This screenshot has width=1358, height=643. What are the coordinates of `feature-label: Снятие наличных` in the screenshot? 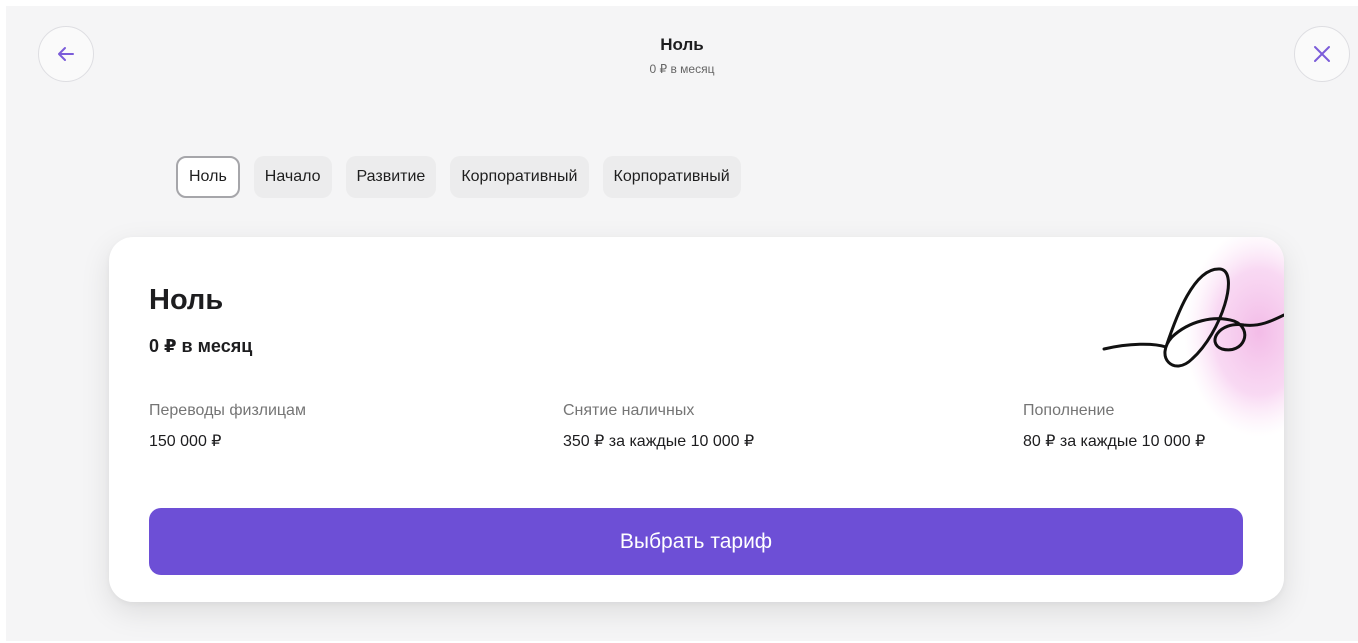 It's located at (629, 410).